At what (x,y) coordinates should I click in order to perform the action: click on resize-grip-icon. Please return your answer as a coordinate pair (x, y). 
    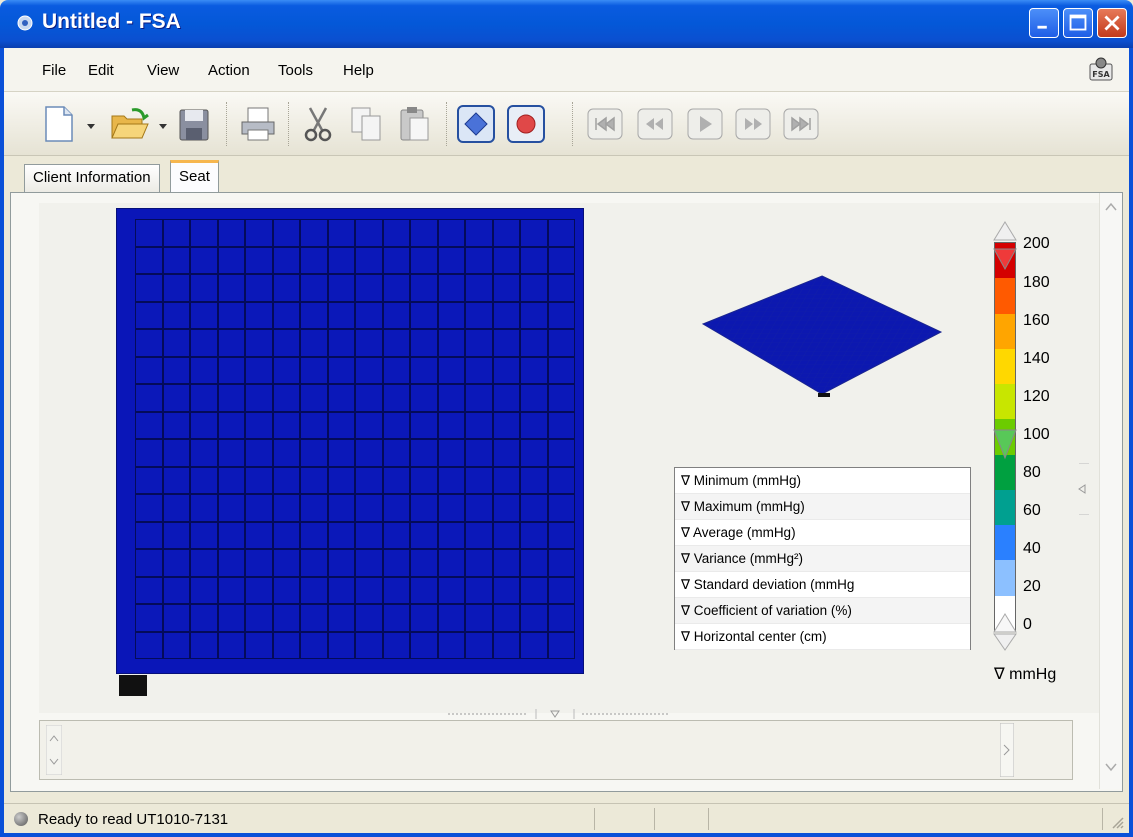
    Looking at the image, I should click on (1117, 822).